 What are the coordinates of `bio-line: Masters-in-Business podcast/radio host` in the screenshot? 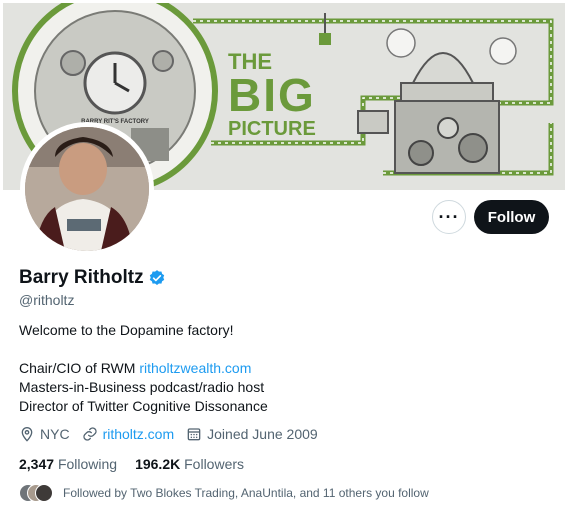 It's located at (142, 387).